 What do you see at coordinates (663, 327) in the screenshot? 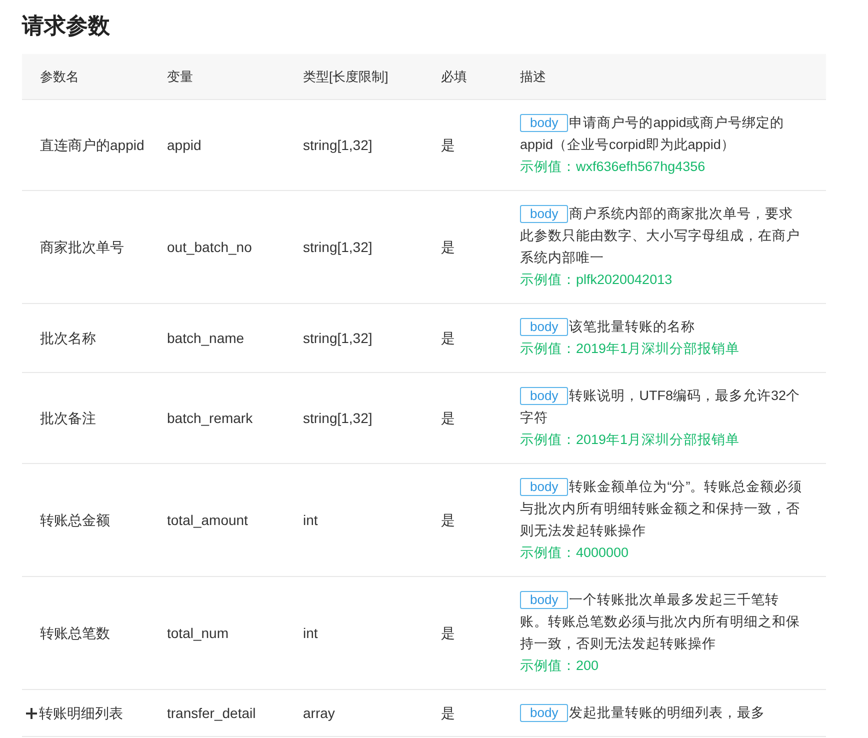
I see `description-text: body 该笔批量转账的名称` at bounding box center [663, 327].